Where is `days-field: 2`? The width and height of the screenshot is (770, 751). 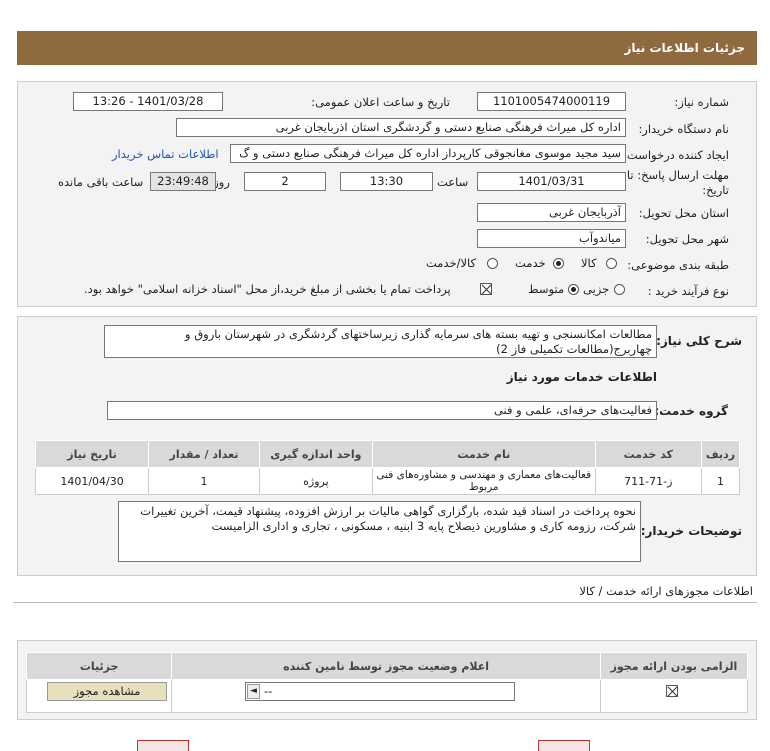
days-field: 2 is located at coordinates (285, 181).